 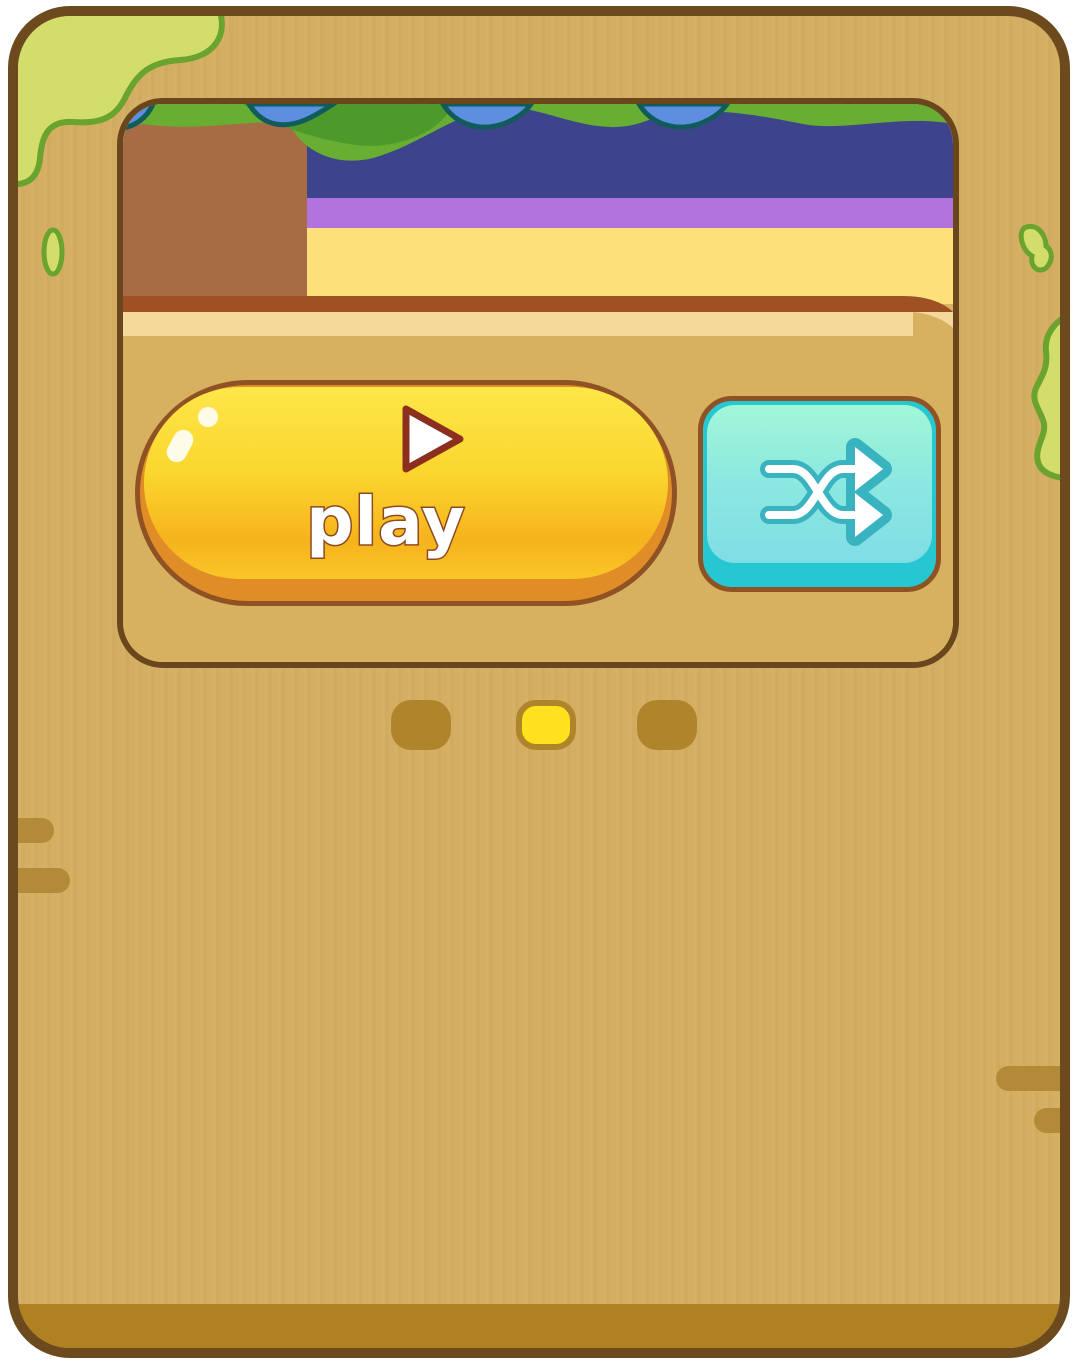 I want to click on page-dot-2-active, so click(x=546, y=725).